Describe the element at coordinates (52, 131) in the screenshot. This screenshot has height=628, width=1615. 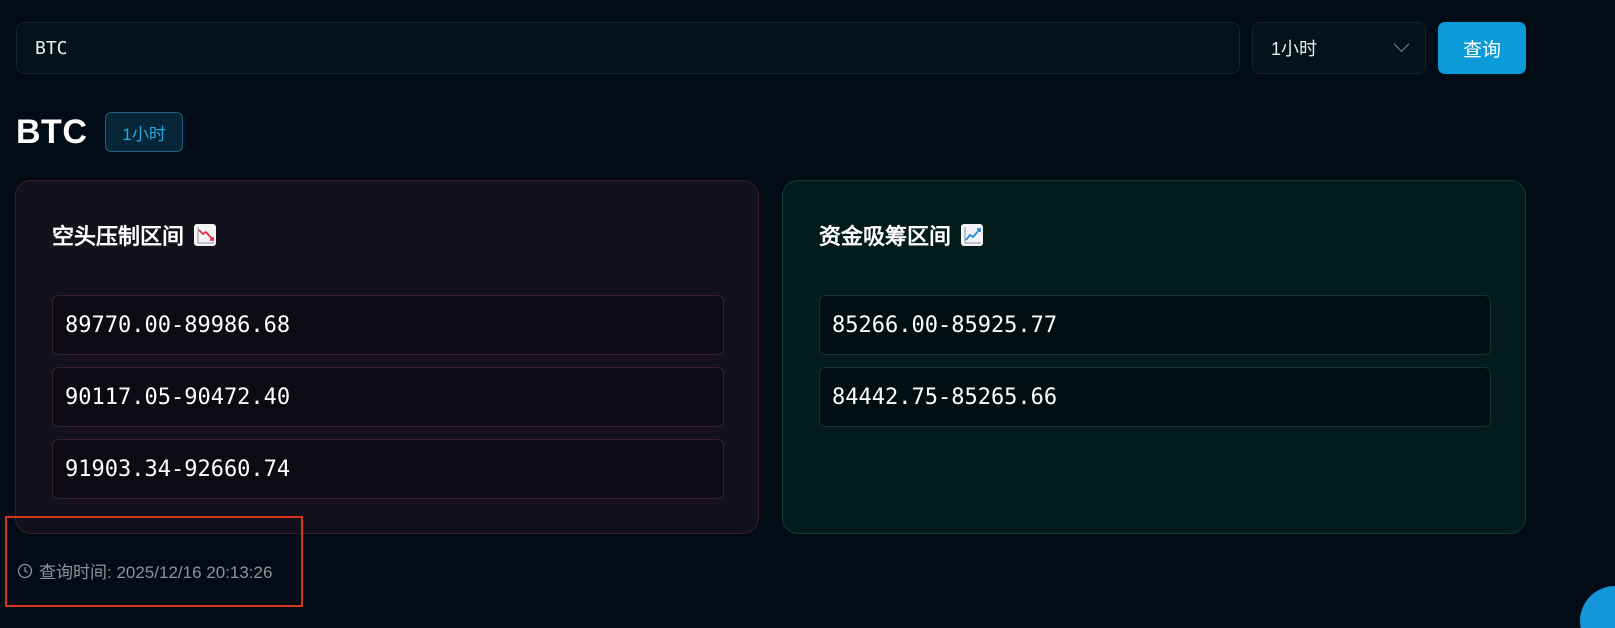
I see `symbol-title: BTC` at that location.